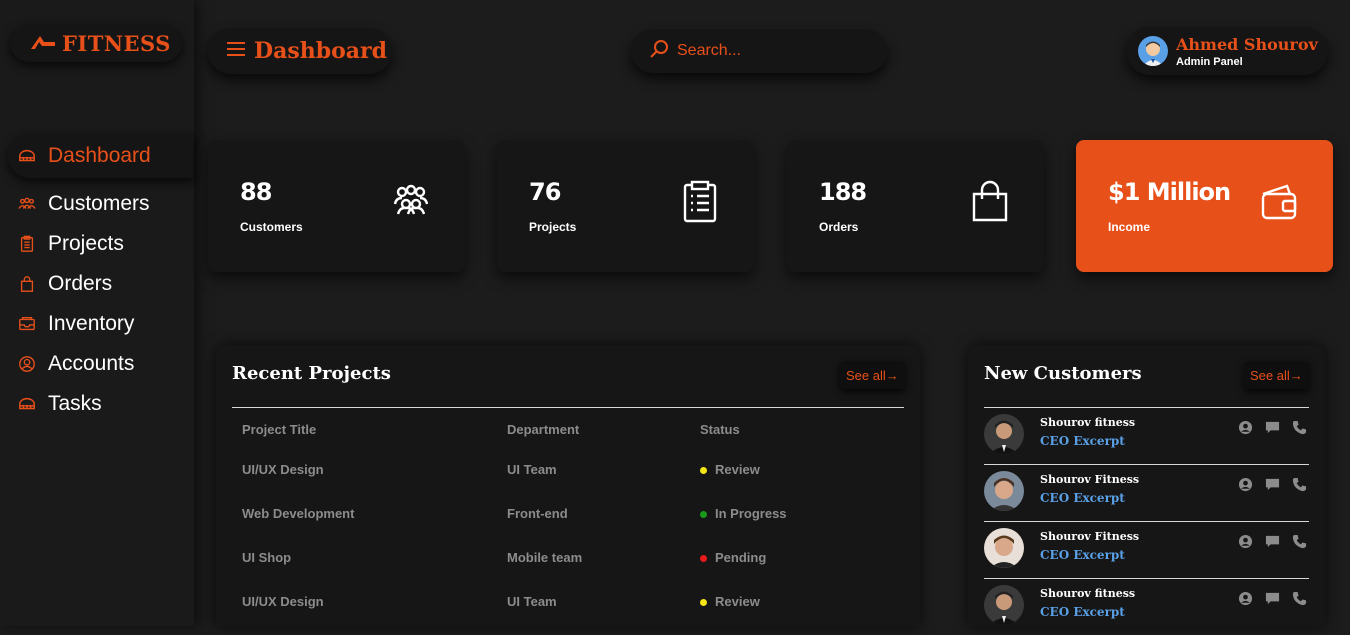  I want to click on sidebar-item-orders: Orders, so click(97, 284).